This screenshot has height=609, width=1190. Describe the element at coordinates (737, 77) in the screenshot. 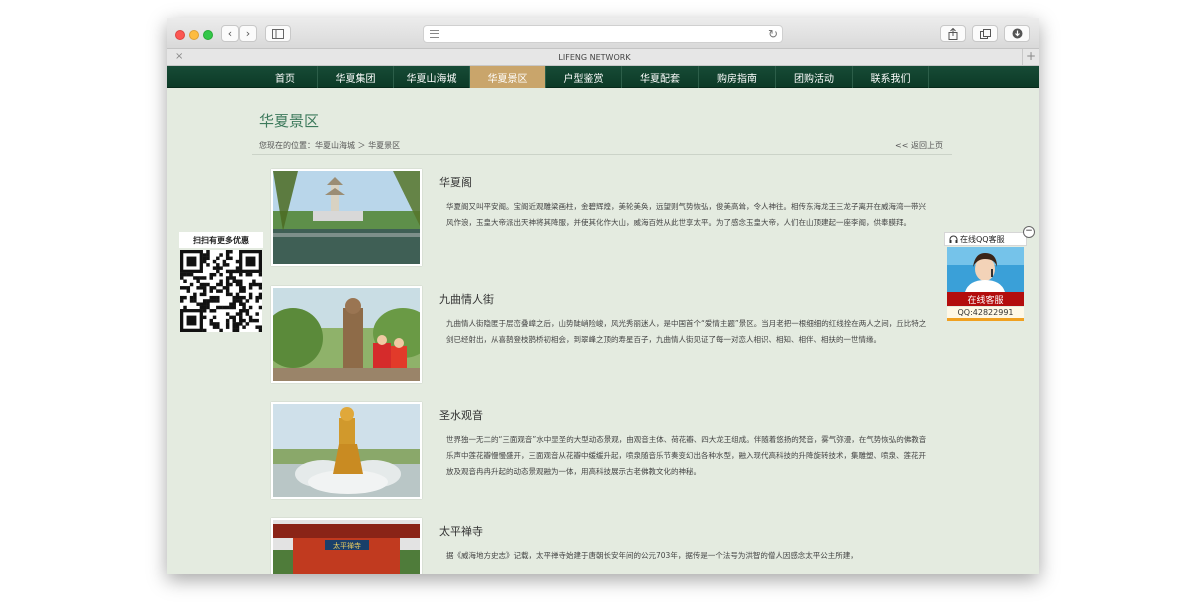

I see `nav-item-guide: 购房指南` at that location.